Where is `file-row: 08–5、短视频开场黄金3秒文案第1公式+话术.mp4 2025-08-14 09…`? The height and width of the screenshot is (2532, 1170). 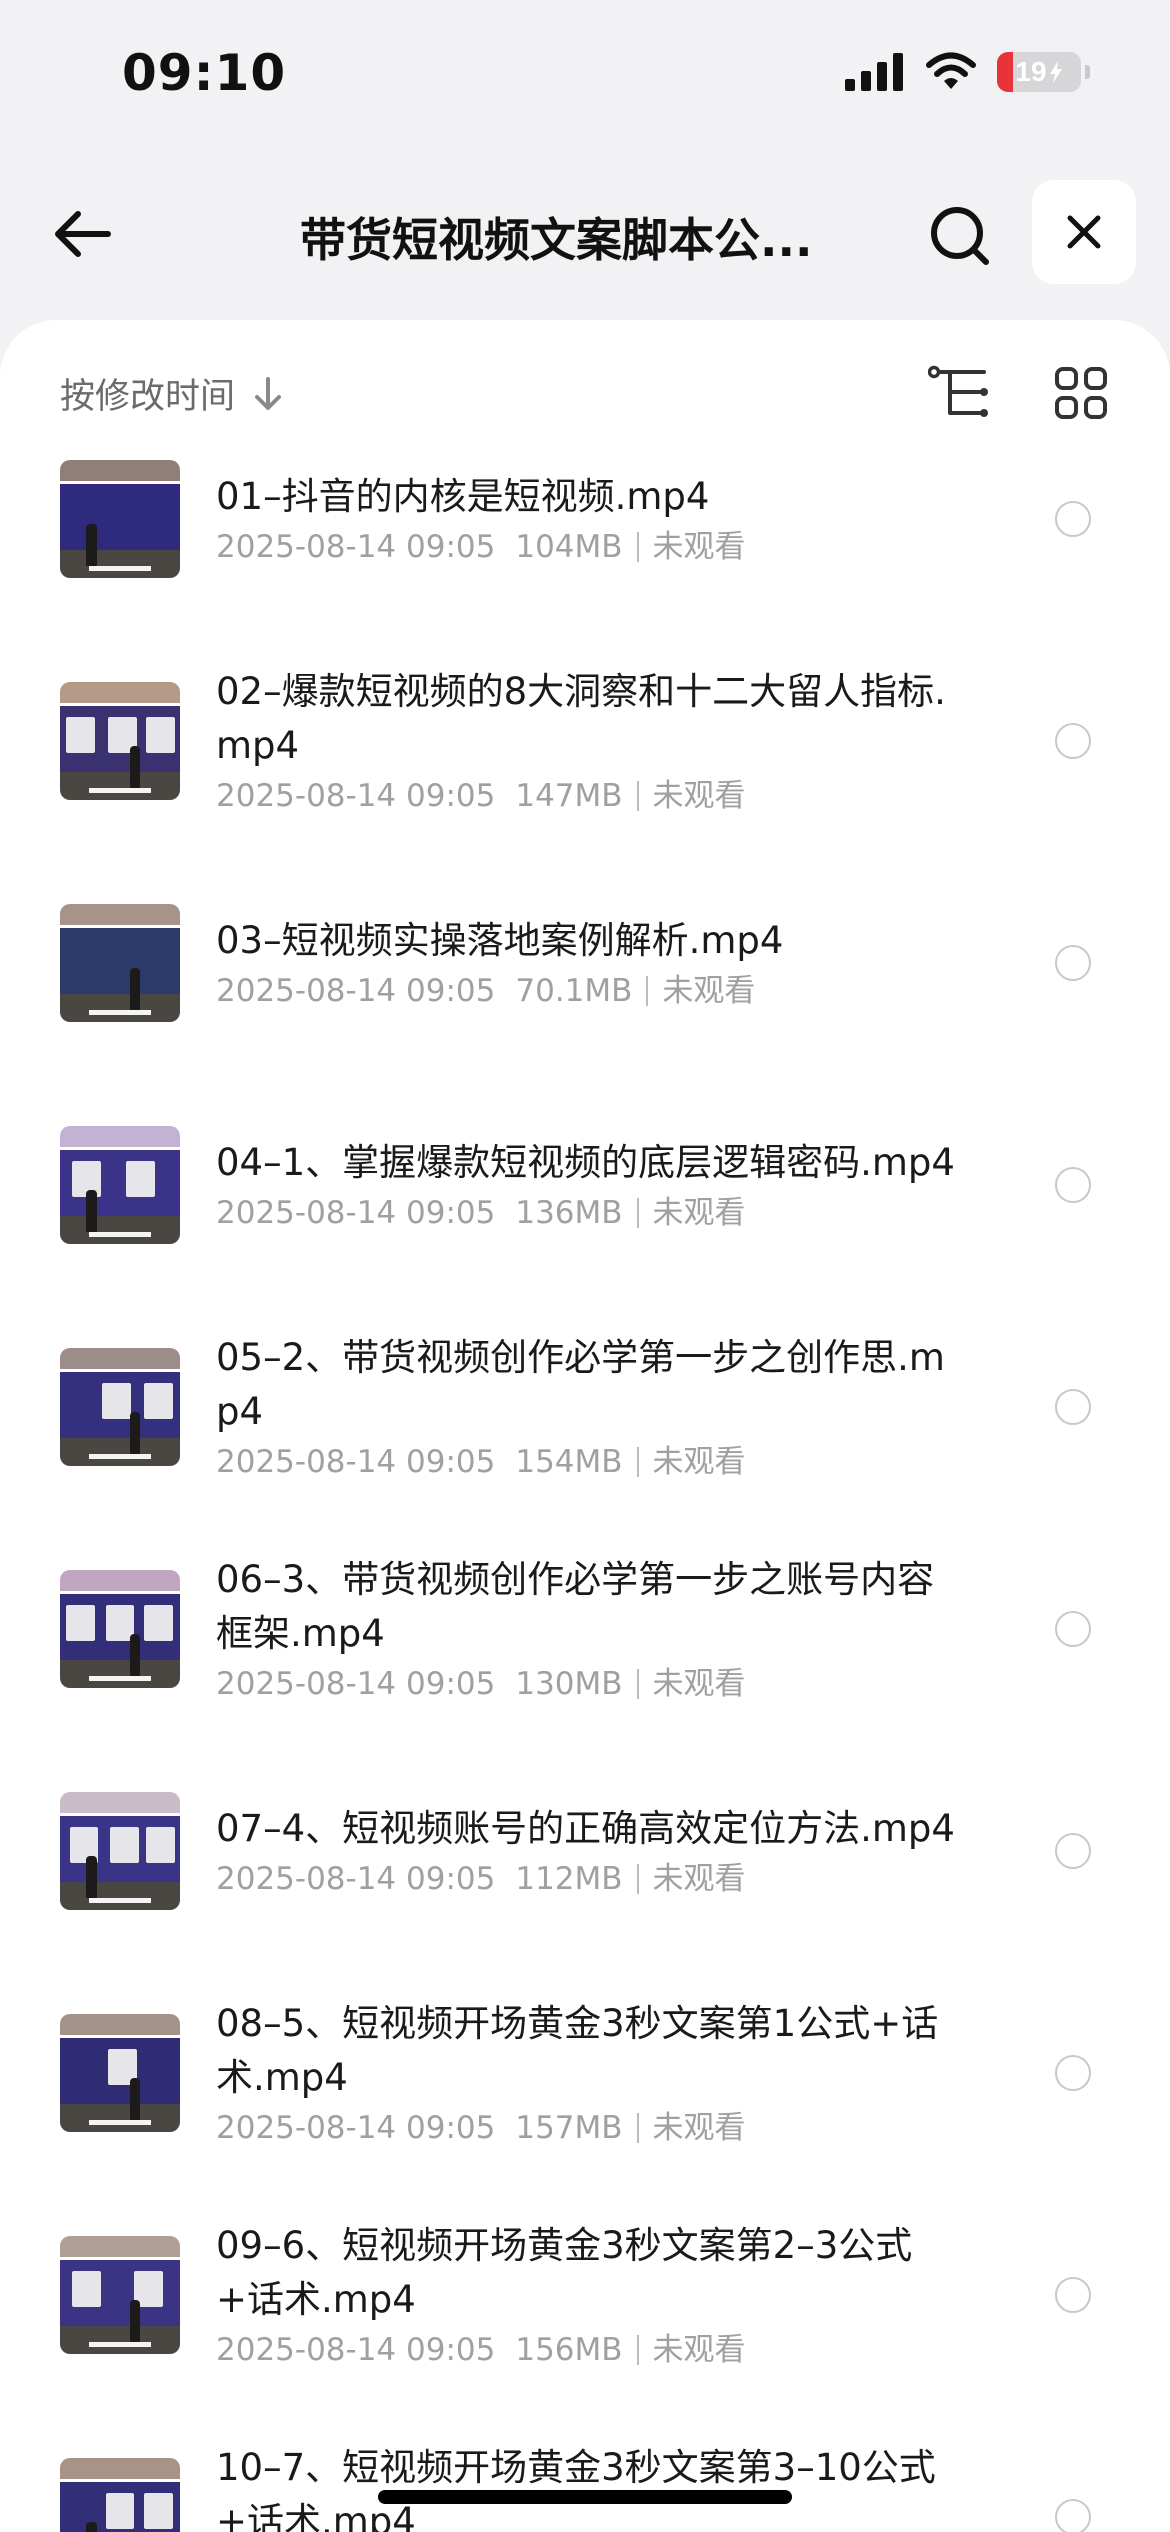
file-row: 08–5、短视频开场黄金3秒文案第1公式+话术.mp4 2025-08-14 09… is located at coordinates (585, 2100).